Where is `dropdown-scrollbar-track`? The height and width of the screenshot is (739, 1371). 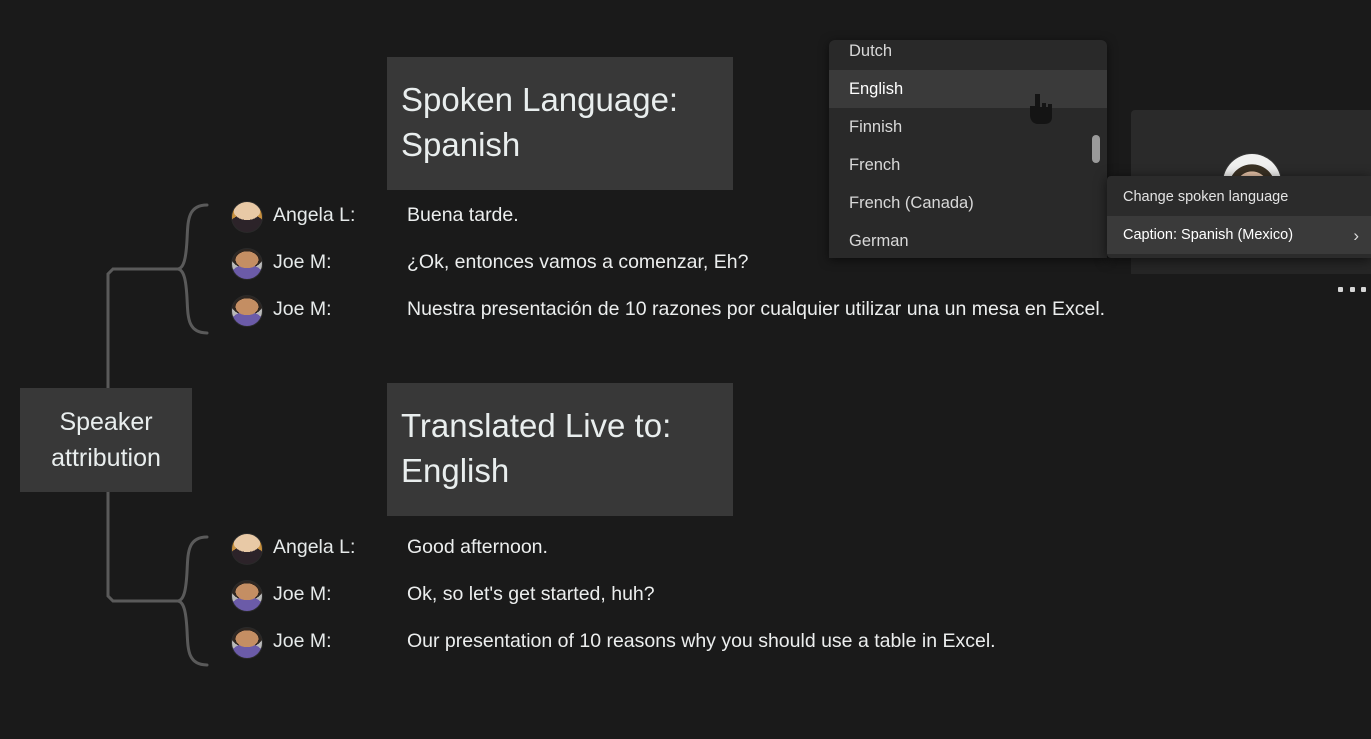 dropdown-scrollbar-track is located at coordinates (1096, 164).